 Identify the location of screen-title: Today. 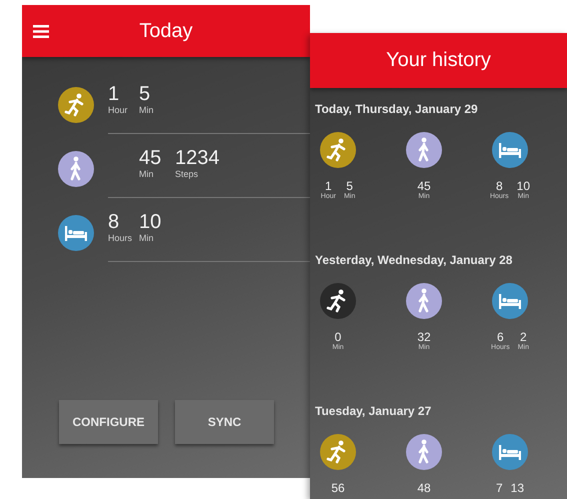
(166, 31).